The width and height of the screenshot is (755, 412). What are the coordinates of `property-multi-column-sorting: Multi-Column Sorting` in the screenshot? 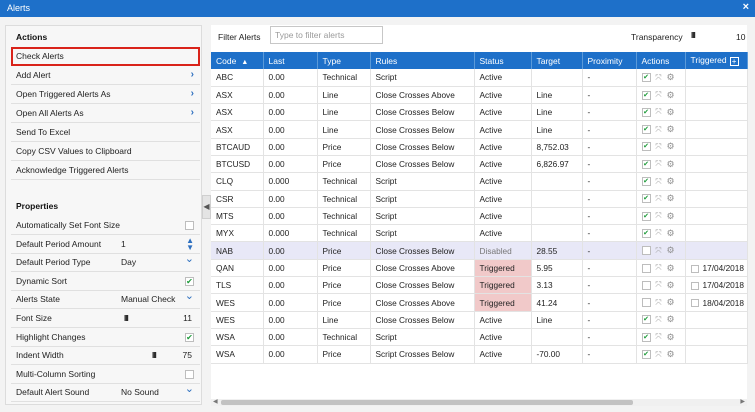 It's located at (105, 375).